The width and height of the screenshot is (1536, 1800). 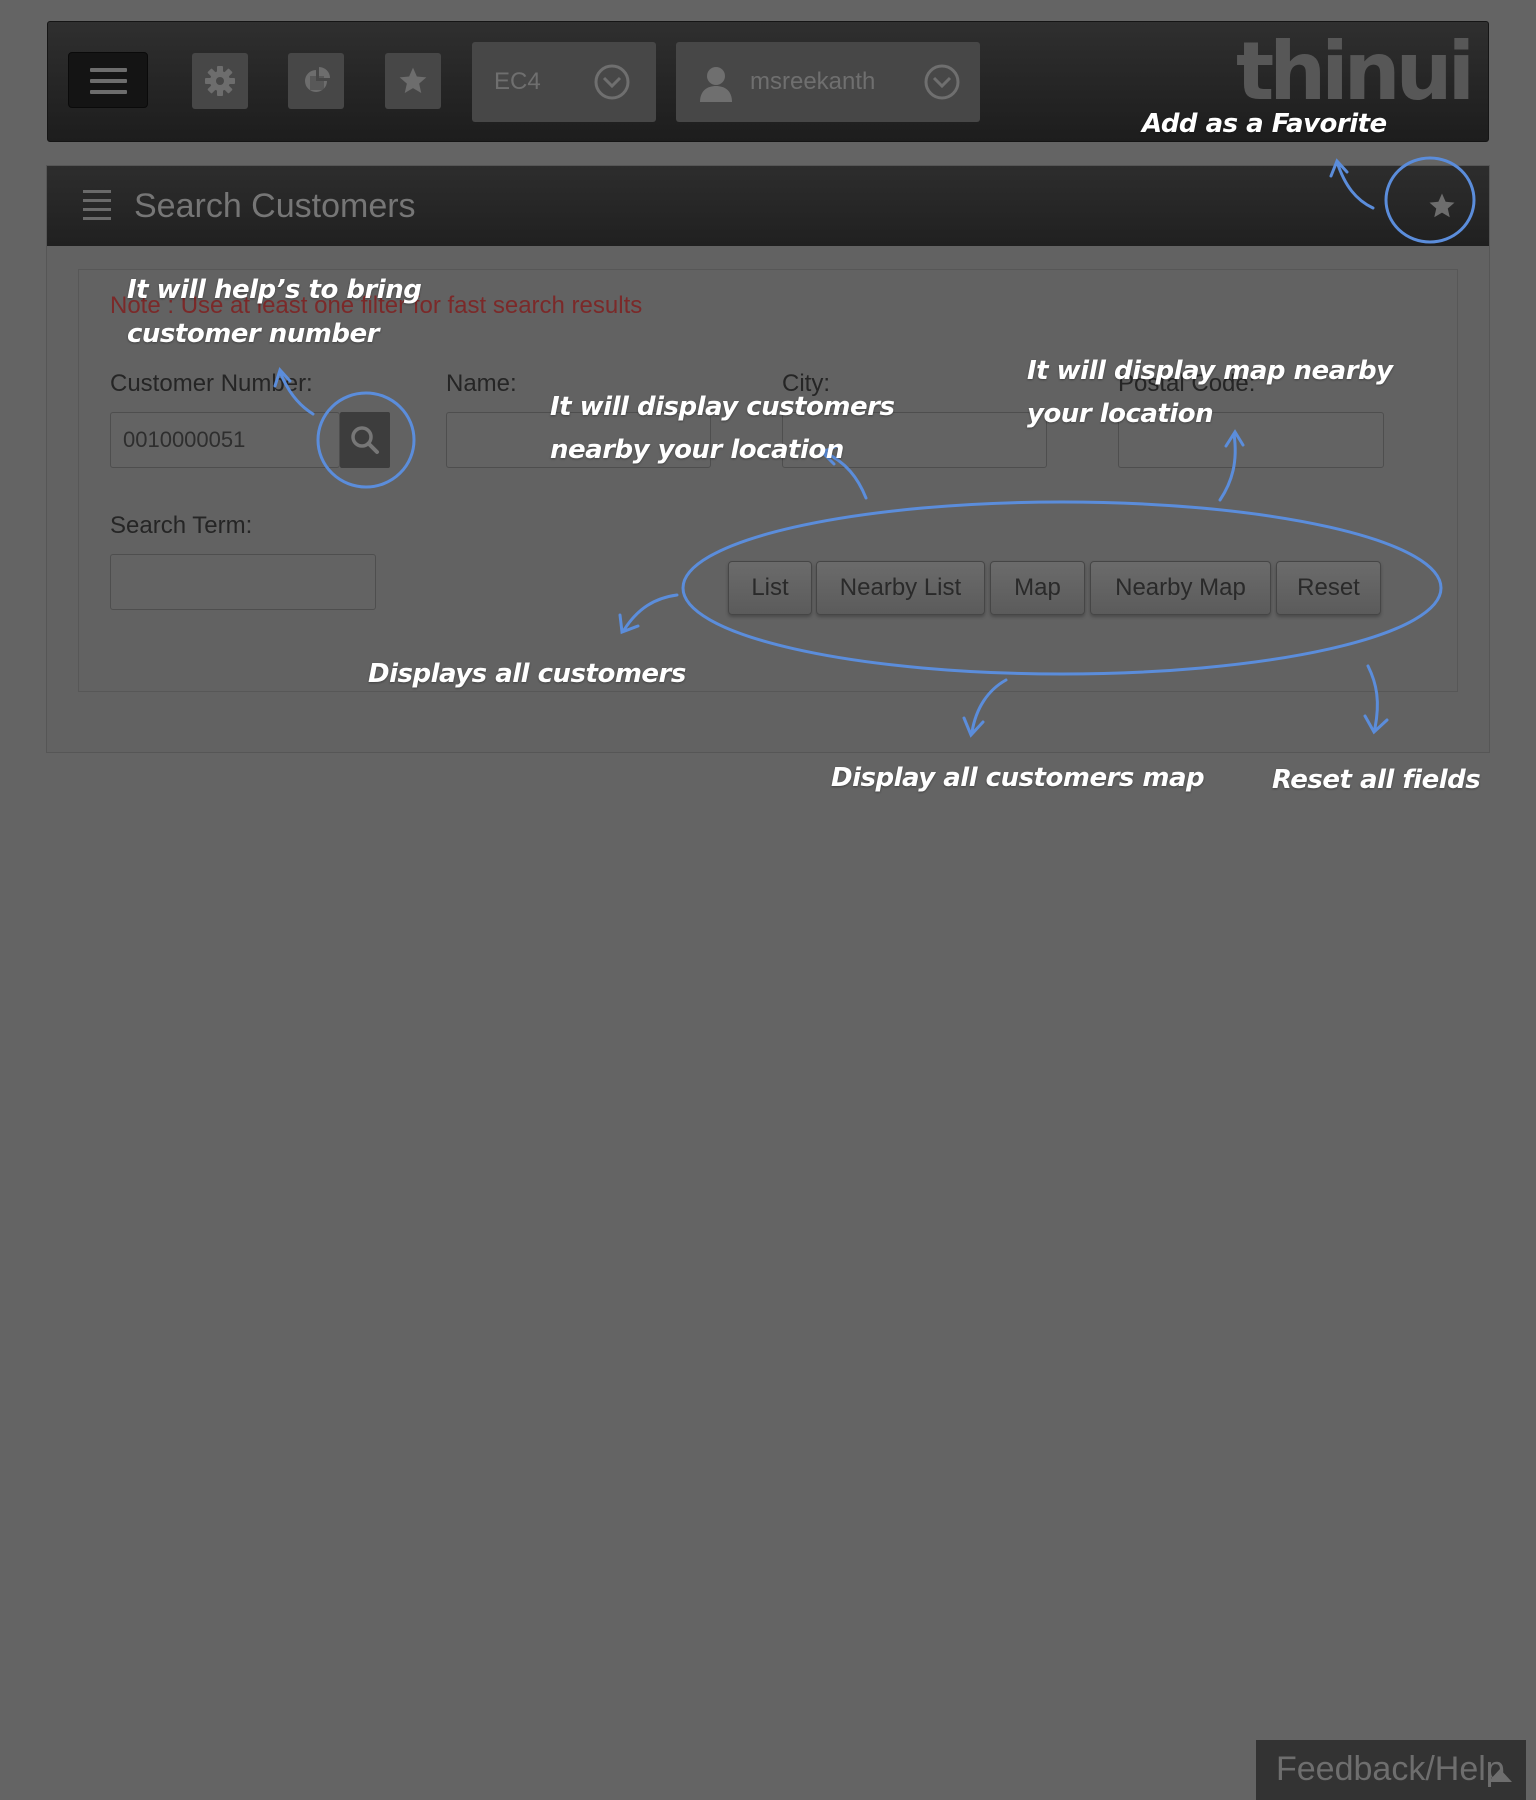 I want to click on list-icon, so click(x=97, y=205).